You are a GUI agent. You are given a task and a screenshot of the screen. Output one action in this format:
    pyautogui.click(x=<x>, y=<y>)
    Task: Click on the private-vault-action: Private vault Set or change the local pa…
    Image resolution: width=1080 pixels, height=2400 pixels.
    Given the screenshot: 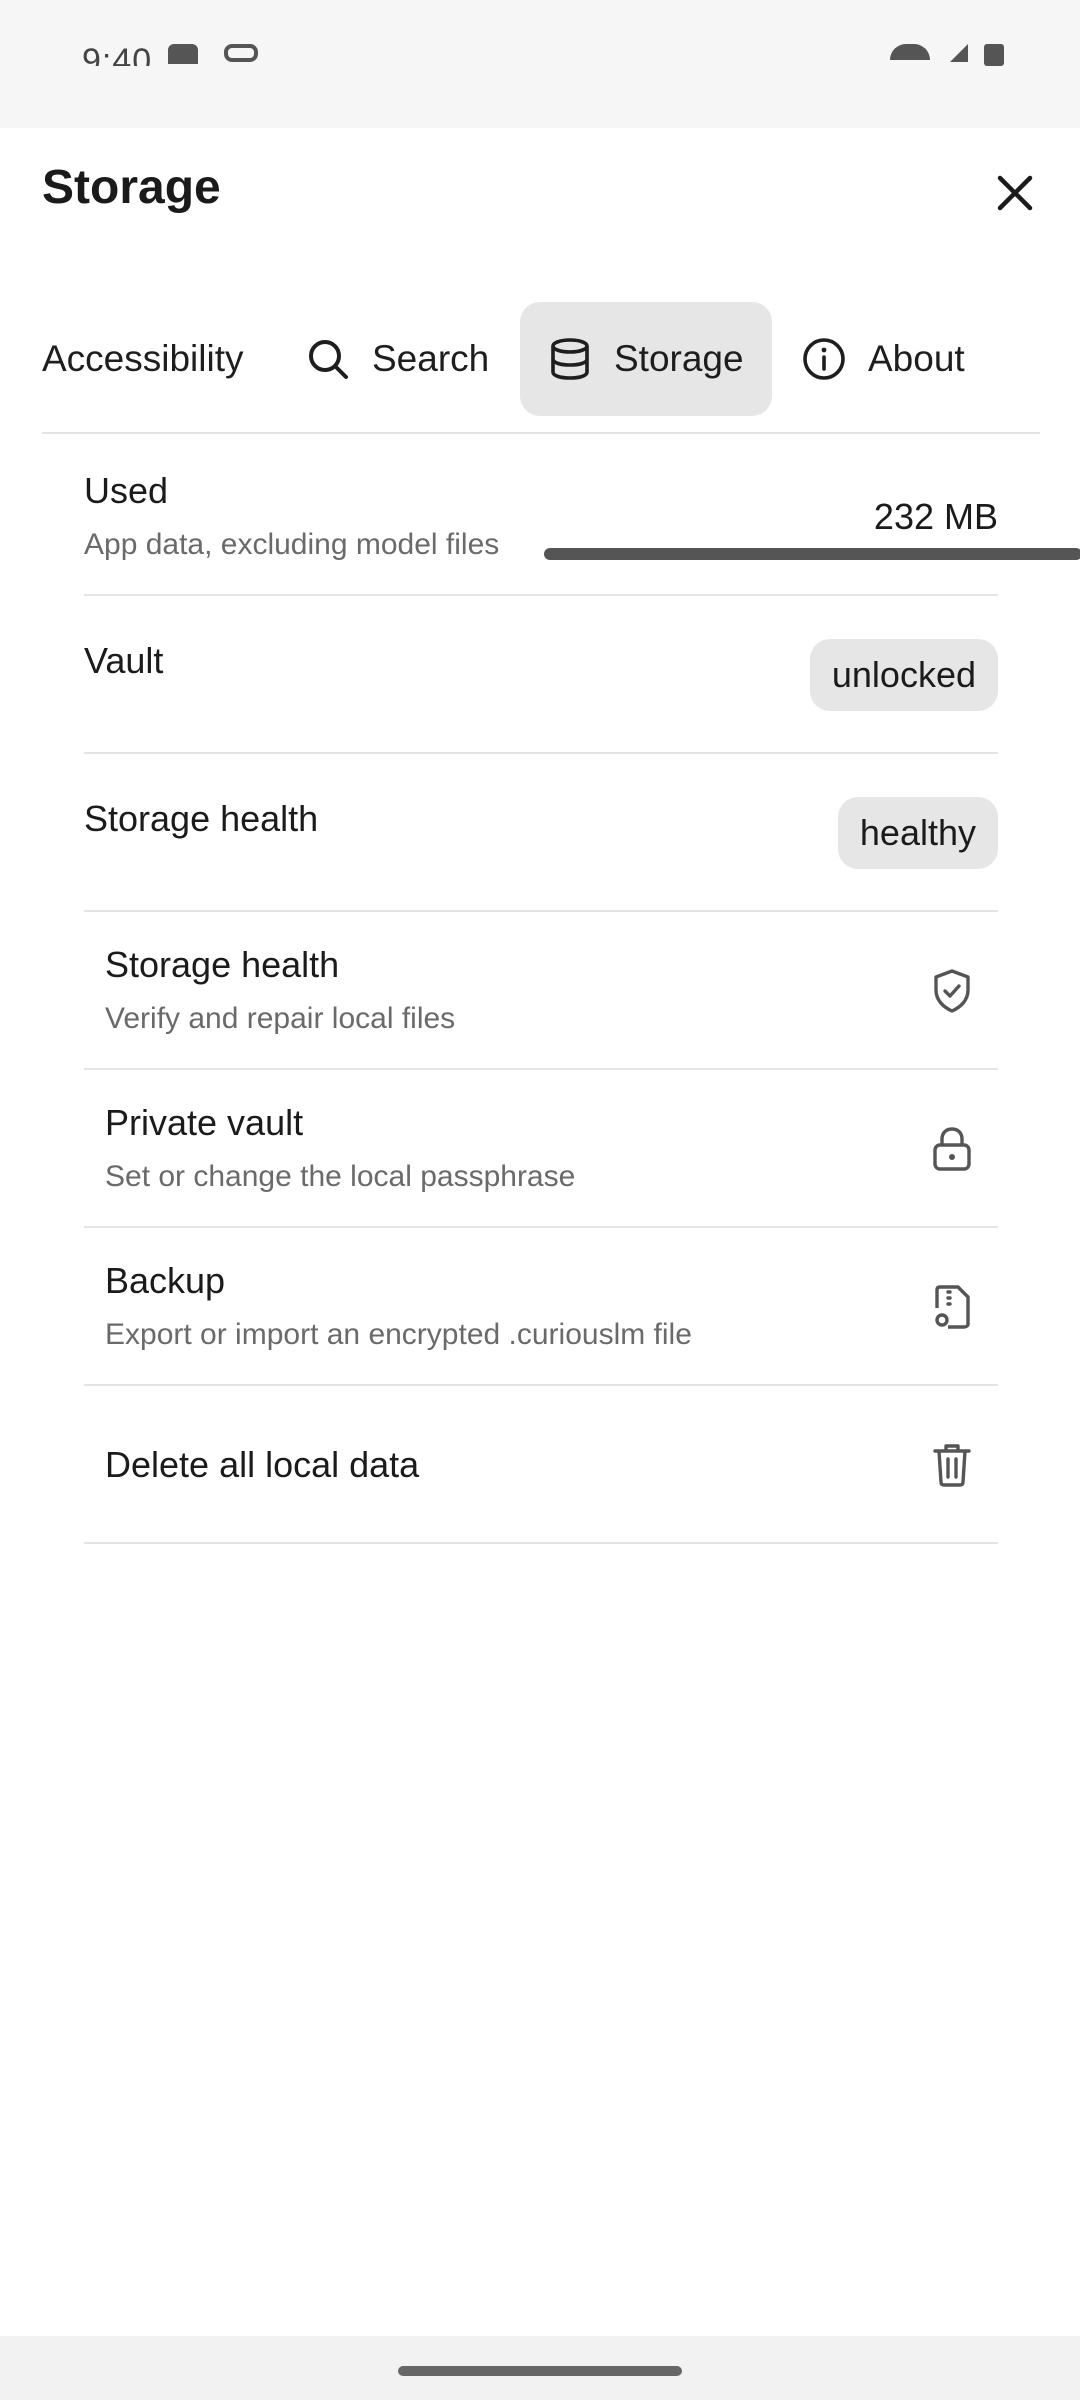 What is the action you would take?
    pyautogui.click(x=541, y=1149)
    